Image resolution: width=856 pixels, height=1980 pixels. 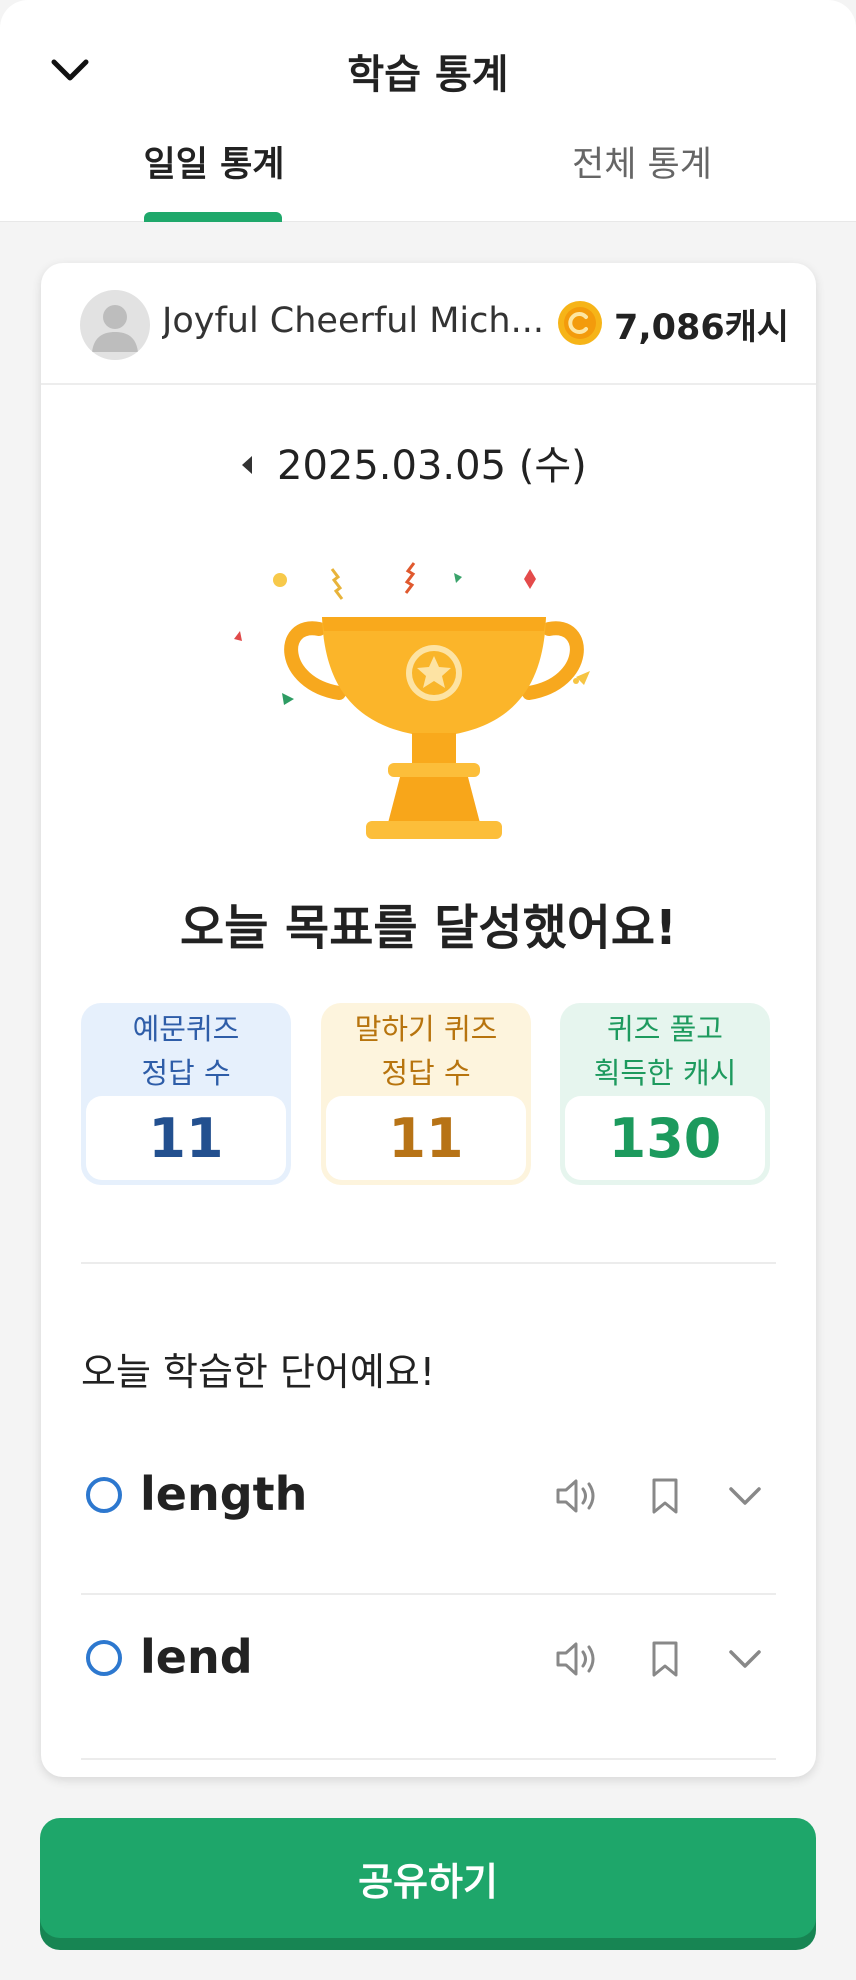 I want to click on word-text: lend, so click(x=196, y=1657).